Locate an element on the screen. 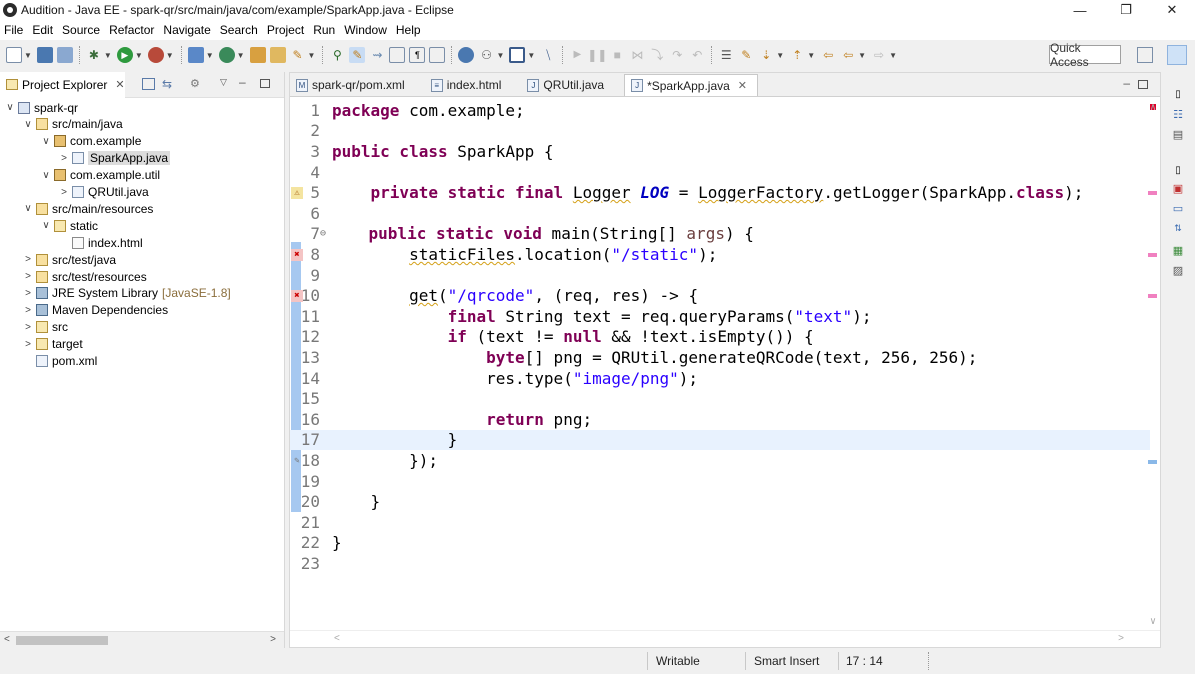 This screenshot has height=674, width=1195. word-wrap-icon: ⇝ is located at coordinates (377, 55).